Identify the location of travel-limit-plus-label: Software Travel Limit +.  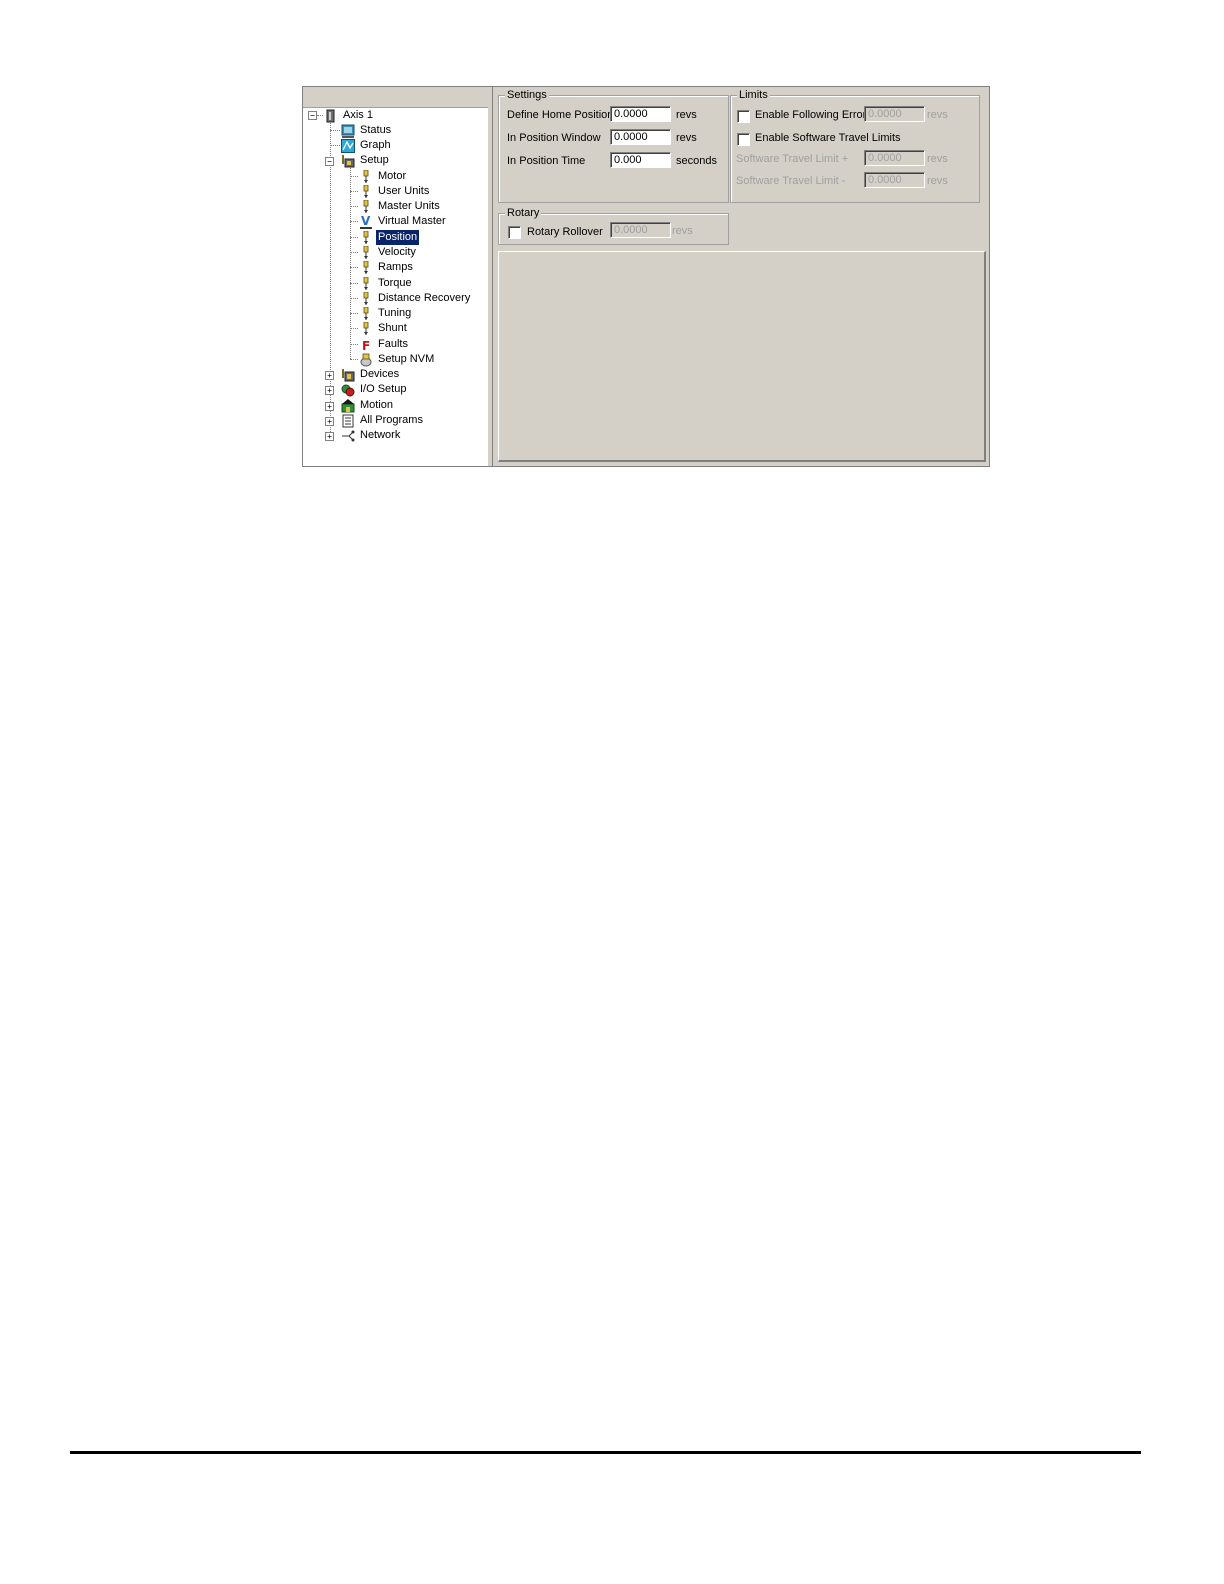
(792, 159).